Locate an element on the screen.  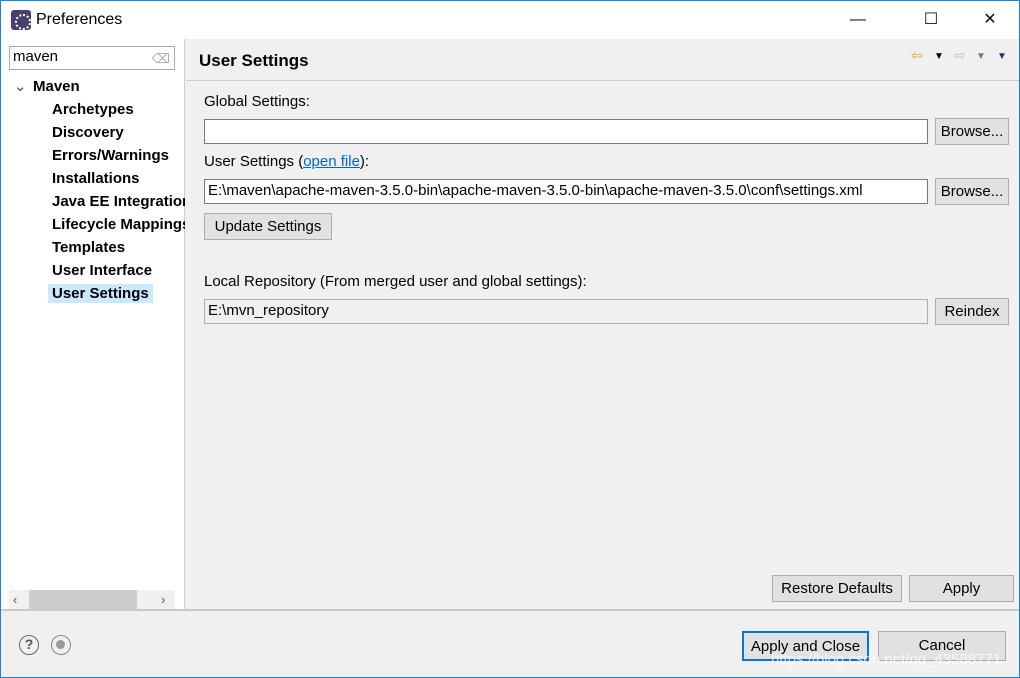
tree-item-discovery: Discovery is located at coordinates (93, 132).